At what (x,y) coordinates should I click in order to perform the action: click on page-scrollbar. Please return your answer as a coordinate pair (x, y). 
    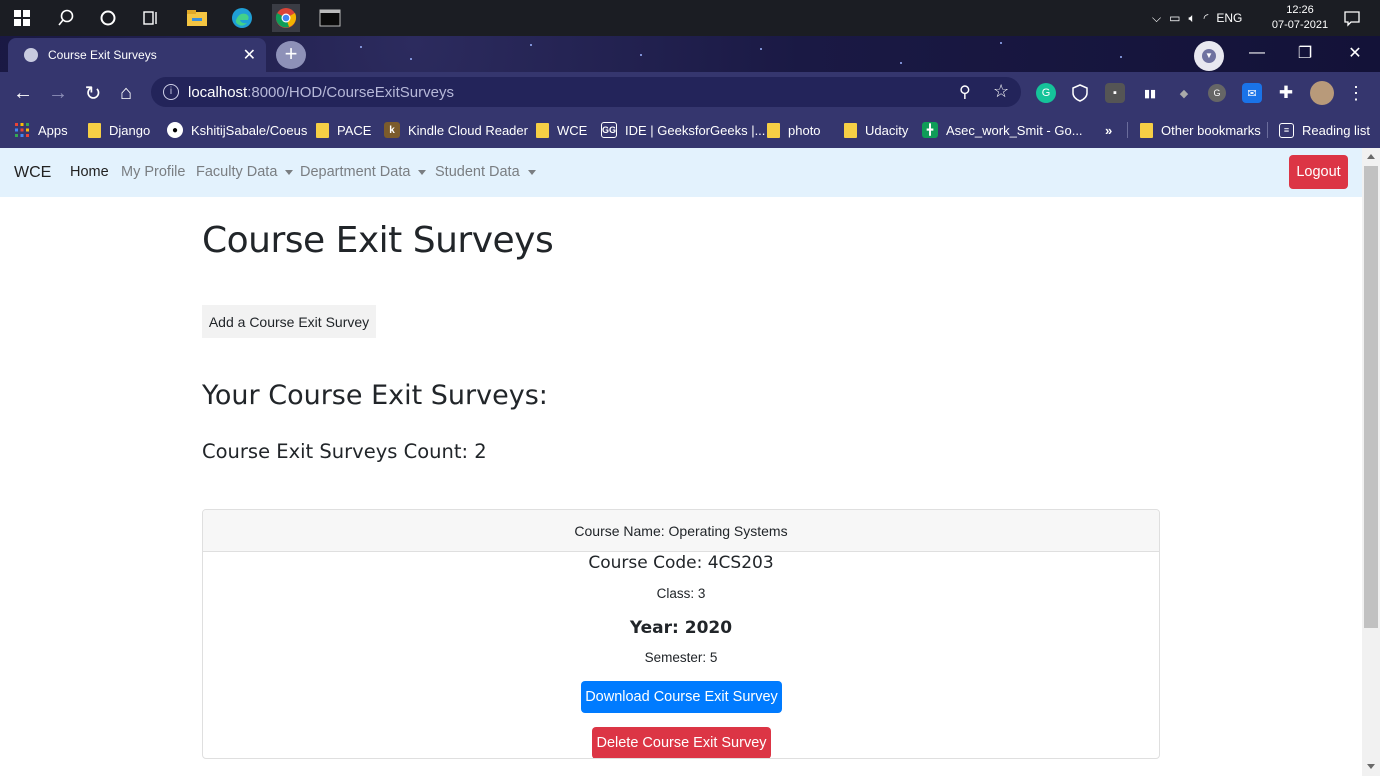
    Looking at the image, I should click on (1371, 462).